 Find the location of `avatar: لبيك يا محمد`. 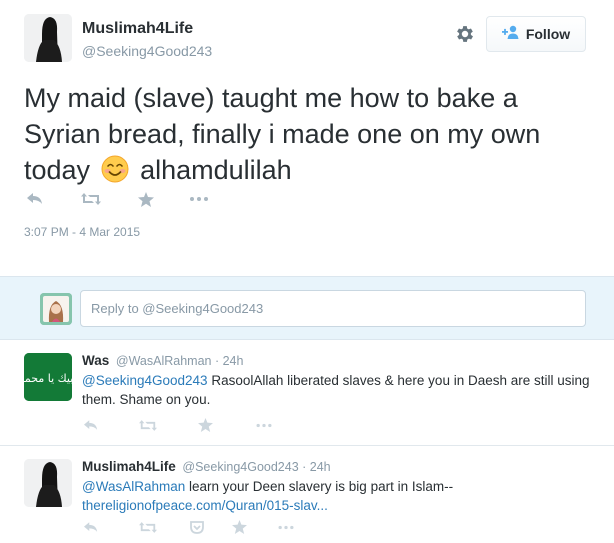

avatar: لبيك يا محمد is located at coordinates (48, 377).